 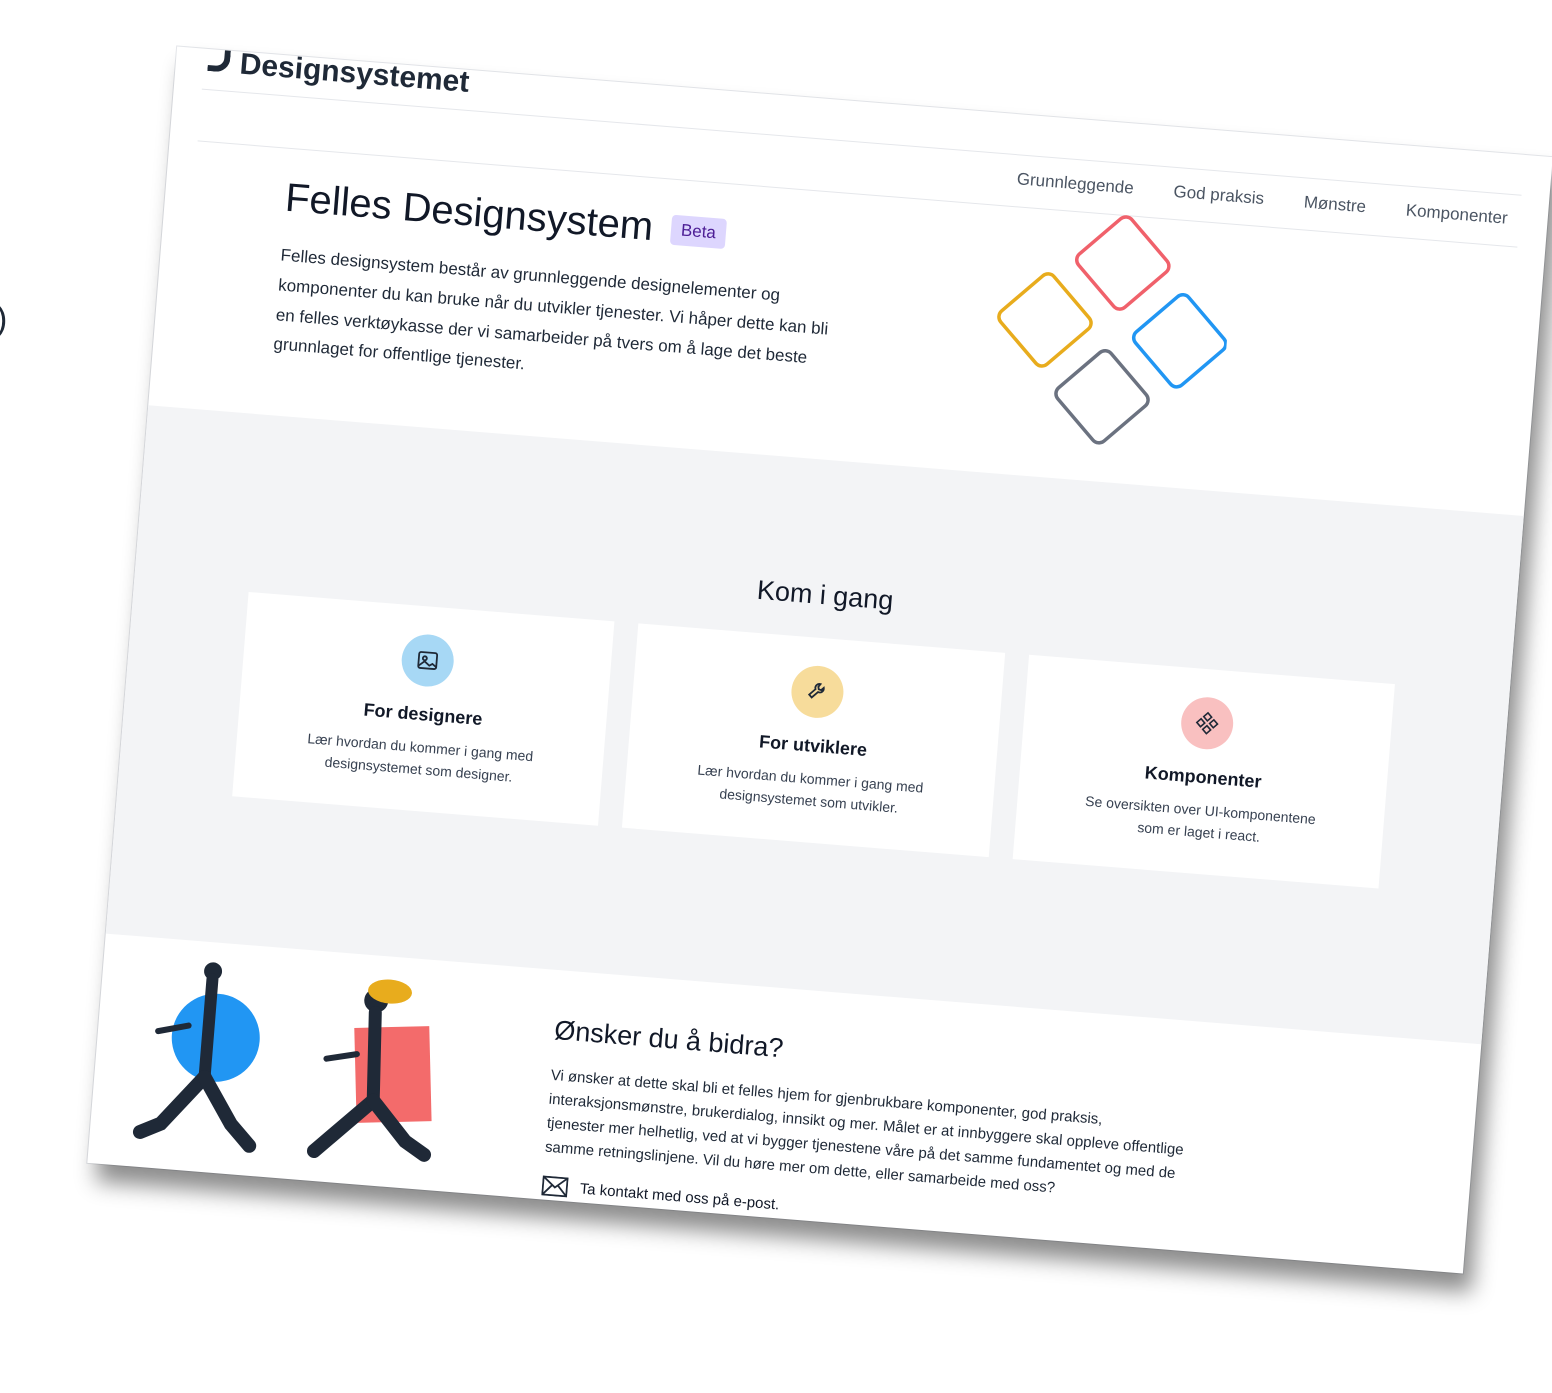 I want to click on diamond-gray-icon, so click(x=1102, y=396).